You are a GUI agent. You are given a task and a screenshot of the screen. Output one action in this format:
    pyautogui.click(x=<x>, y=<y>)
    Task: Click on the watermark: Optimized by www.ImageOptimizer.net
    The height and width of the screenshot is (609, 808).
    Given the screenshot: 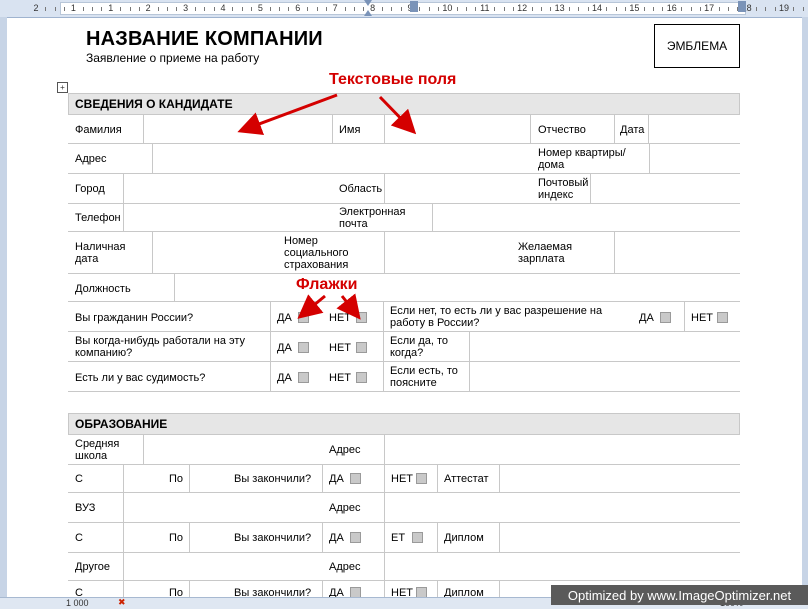 What is the action you would take?
    pyautogui.click(x=679, y=595)
    